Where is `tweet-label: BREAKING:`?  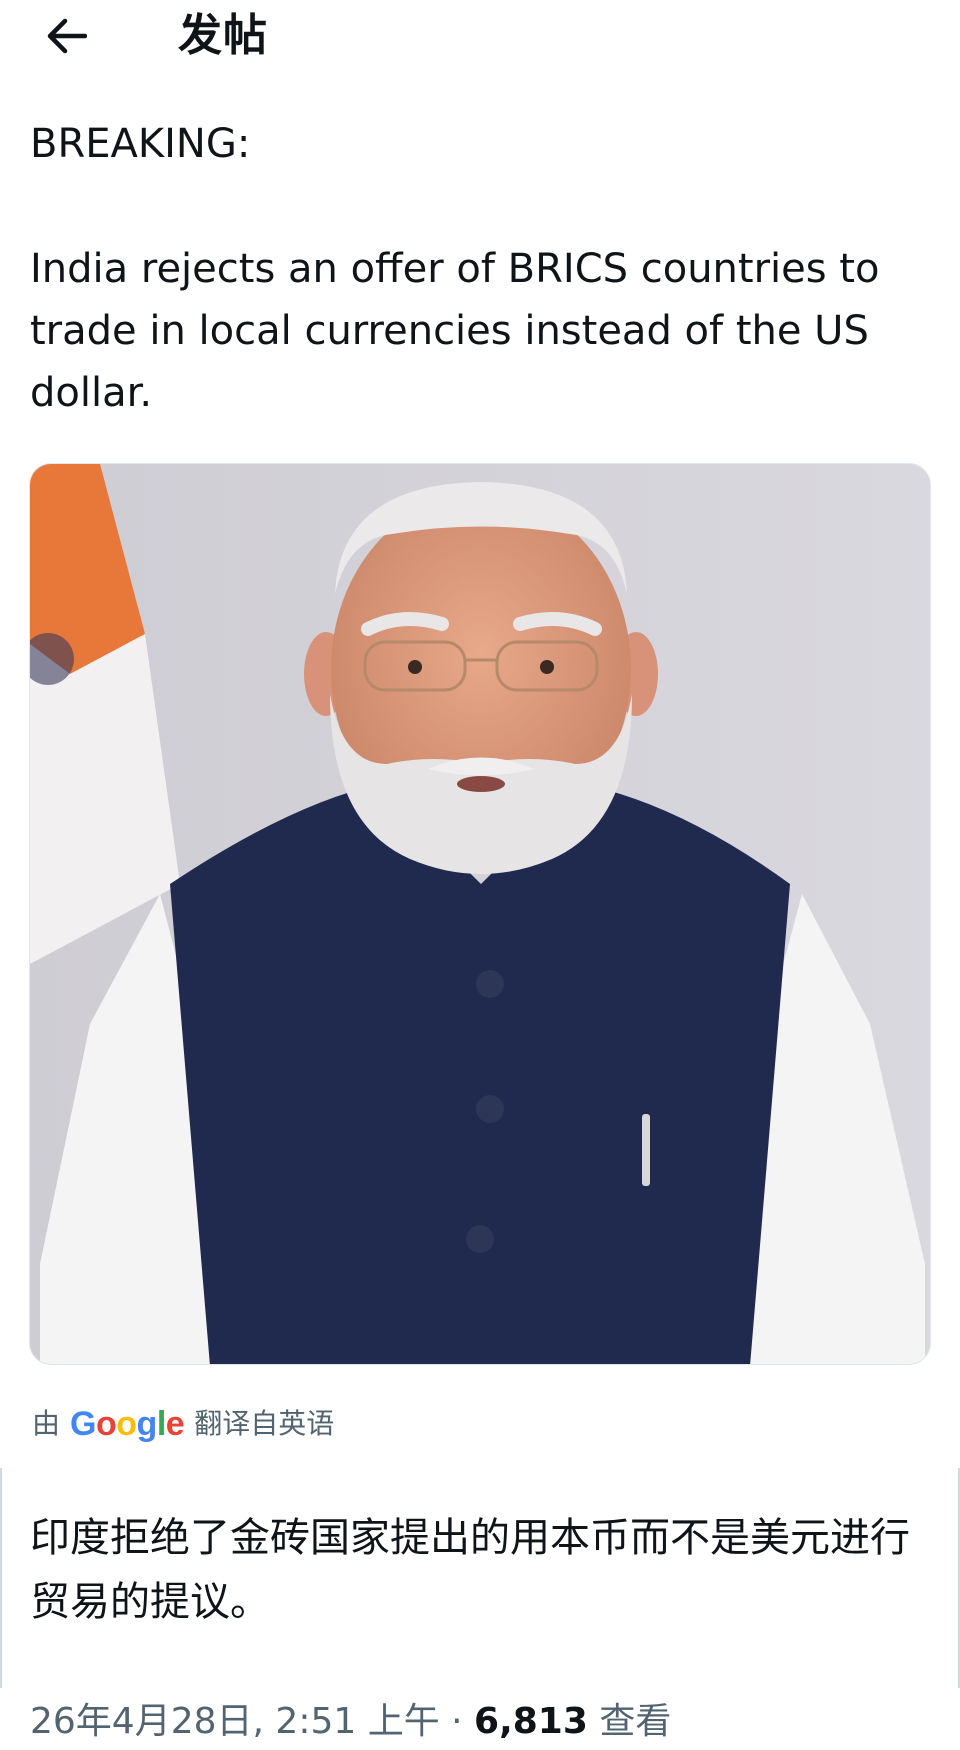
tweet-label: BREAKING: is located at coordinates (140, 144).